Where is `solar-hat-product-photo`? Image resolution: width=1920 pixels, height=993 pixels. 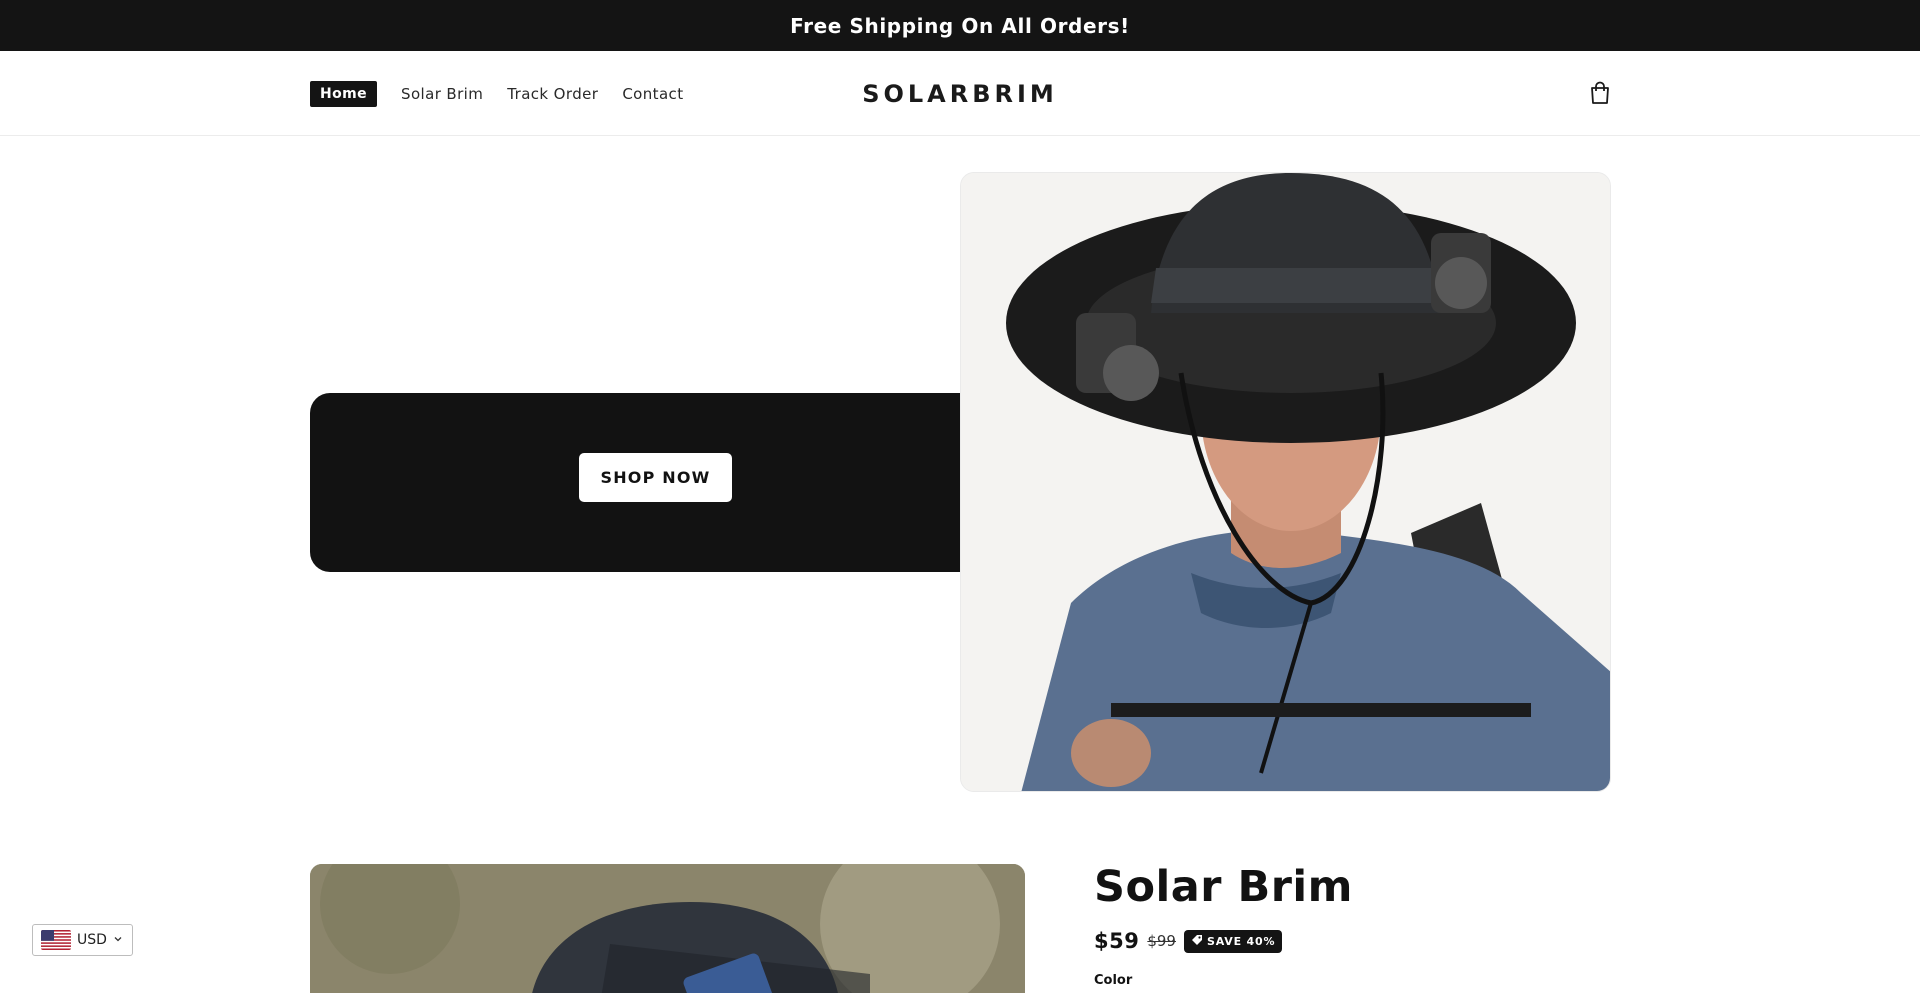 solar-hat-product-photo is located at coordinates (667, 928).